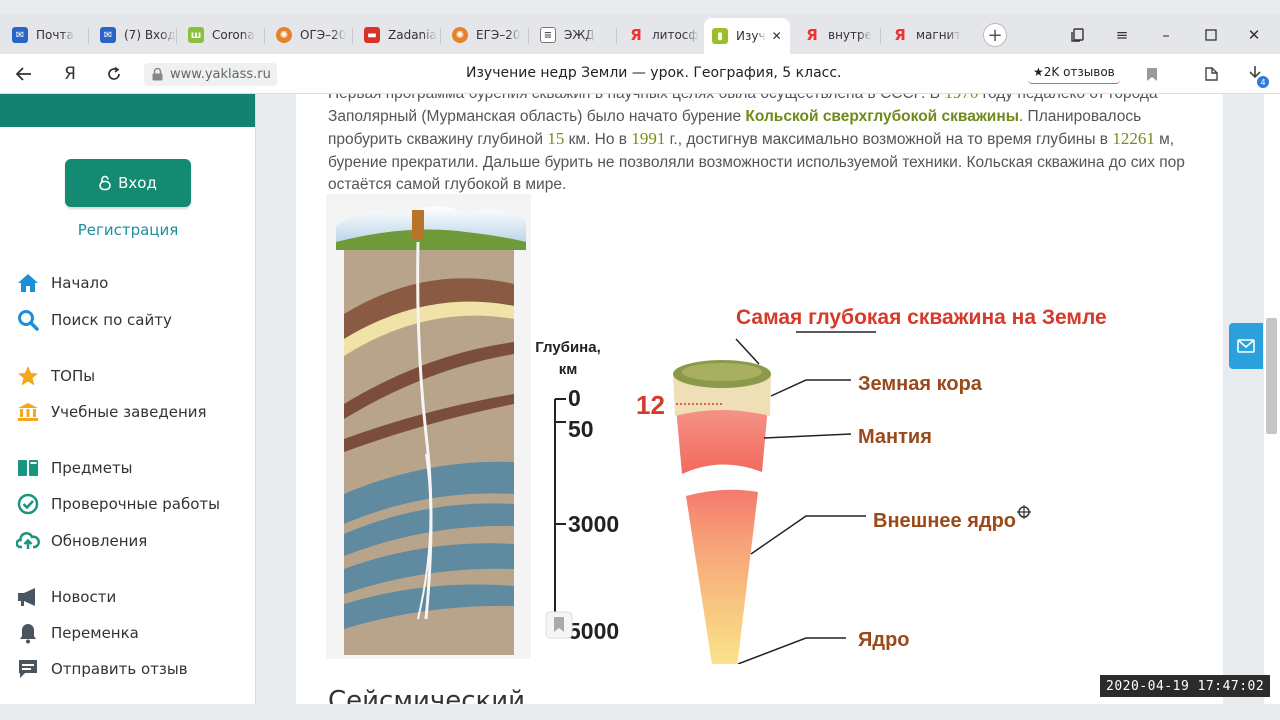  What do you see at coordinates (568, 369) in the screenshot?
I see `depth-scale-unit: км` at bounding box center [568, 369].